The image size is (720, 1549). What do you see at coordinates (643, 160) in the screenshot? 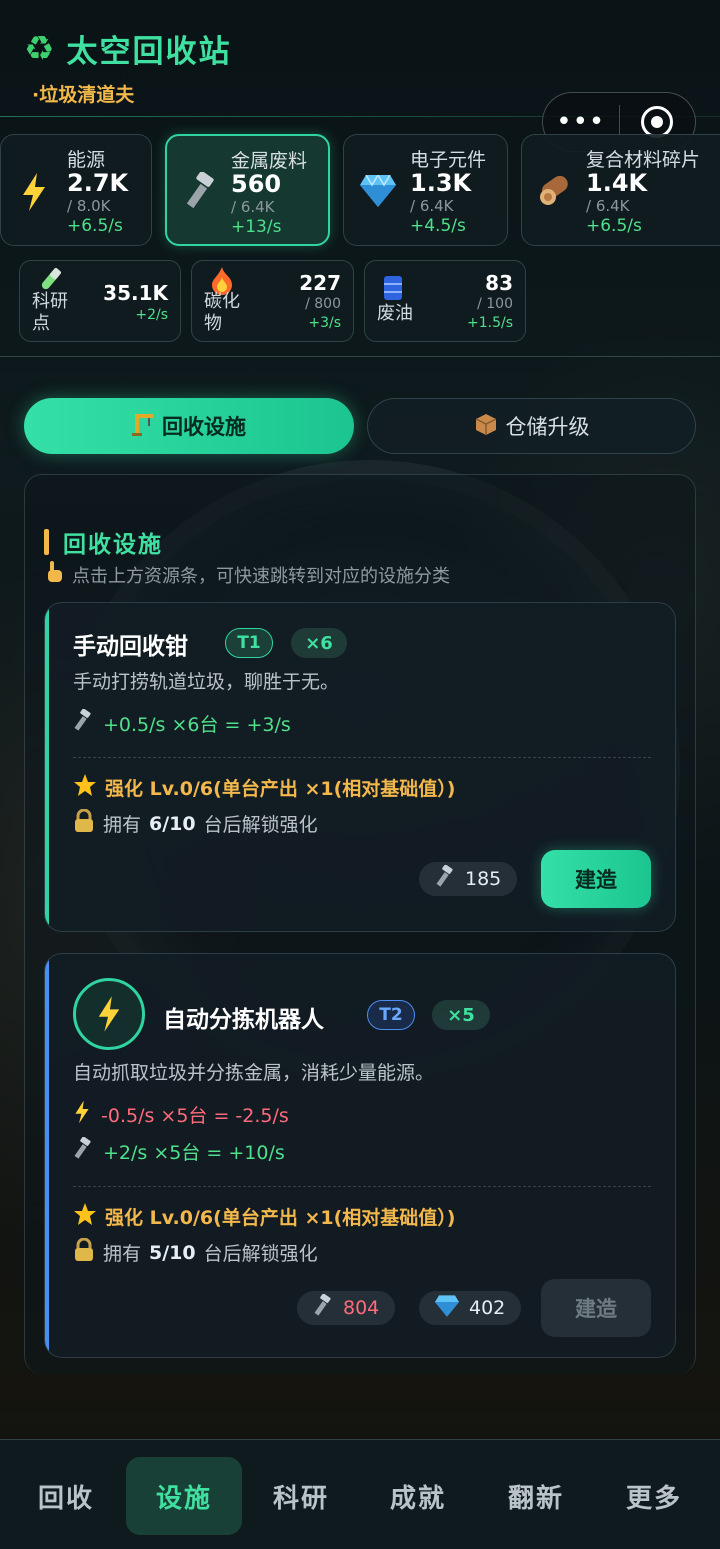
I see `resource-name: 复合材料碎片` at bounding box center [643, 160].